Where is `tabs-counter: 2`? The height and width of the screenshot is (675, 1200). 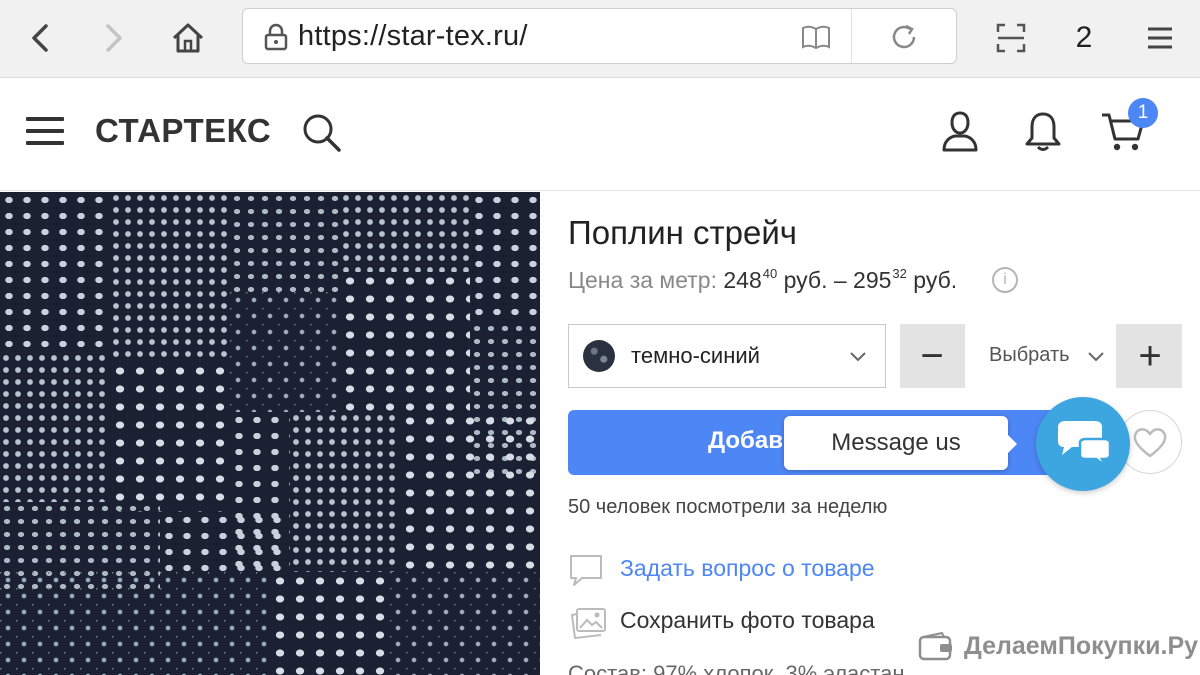 tabs-counter: 2 is located at coordinates (1084, 38).